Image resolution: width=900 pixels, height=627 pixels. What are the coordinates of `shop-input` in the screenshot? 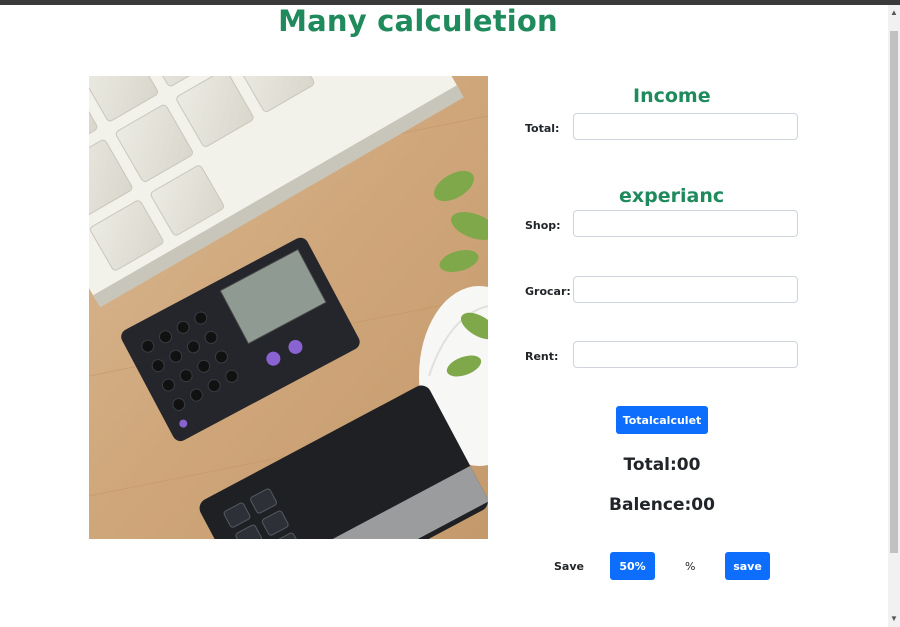 It's located at (685, 223).